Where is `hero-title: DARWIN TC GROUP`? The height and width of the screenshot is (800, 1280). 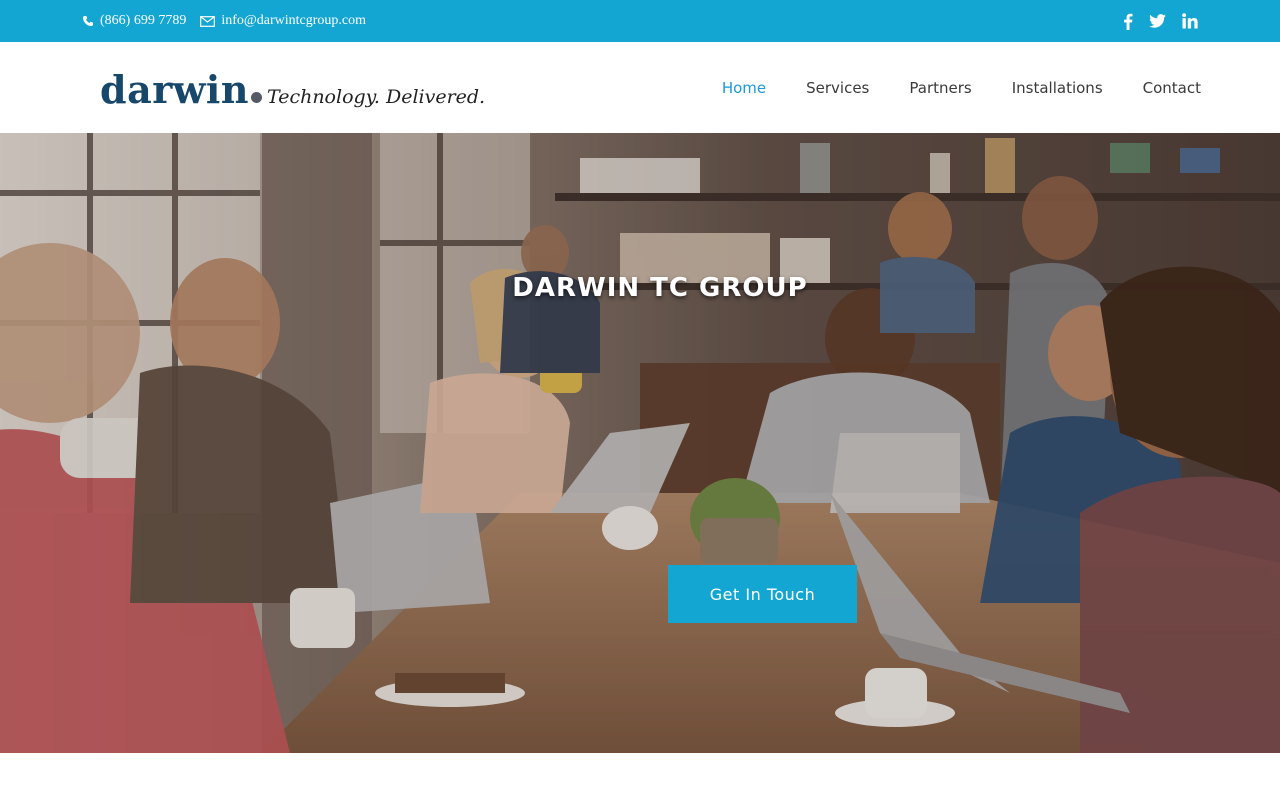 hero-title: DARWIN TC GROUP is located at coordinates (660, 288).